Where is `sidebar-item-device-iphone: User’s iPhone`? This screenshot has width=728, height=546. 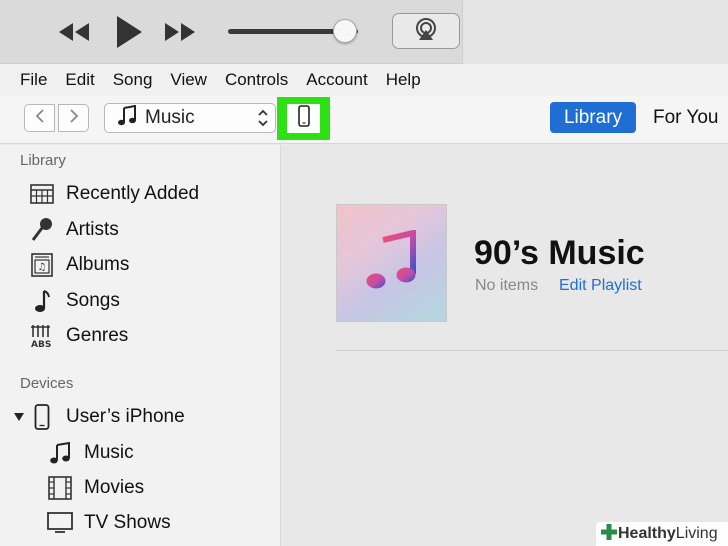
sidebar-item-device-iphone: User’s iPhone is located at coordinates (106, 417).